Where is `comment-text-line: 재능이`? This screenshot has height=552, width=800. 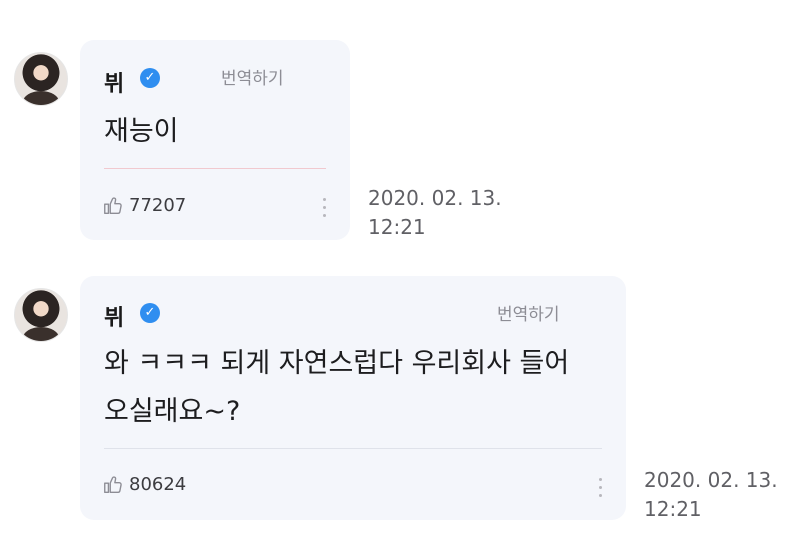
comment-text-line: 재능이 is located at coordinates (141, 131).